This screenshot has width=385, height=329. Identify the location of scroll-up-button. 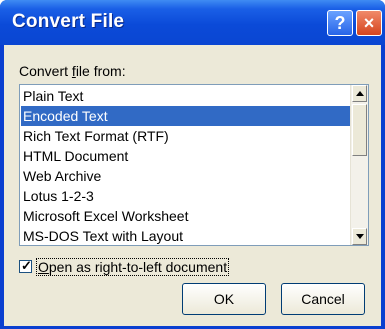
(359, 93).